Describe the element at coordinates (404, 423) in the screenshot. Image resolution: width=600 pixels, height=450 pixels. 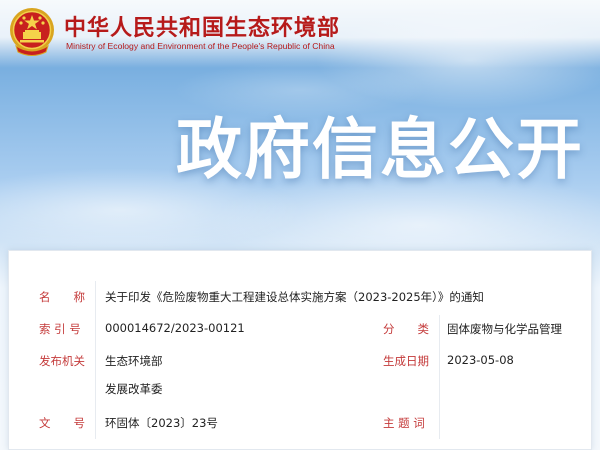
I see `keywords-label: 主 题 词` at that location.